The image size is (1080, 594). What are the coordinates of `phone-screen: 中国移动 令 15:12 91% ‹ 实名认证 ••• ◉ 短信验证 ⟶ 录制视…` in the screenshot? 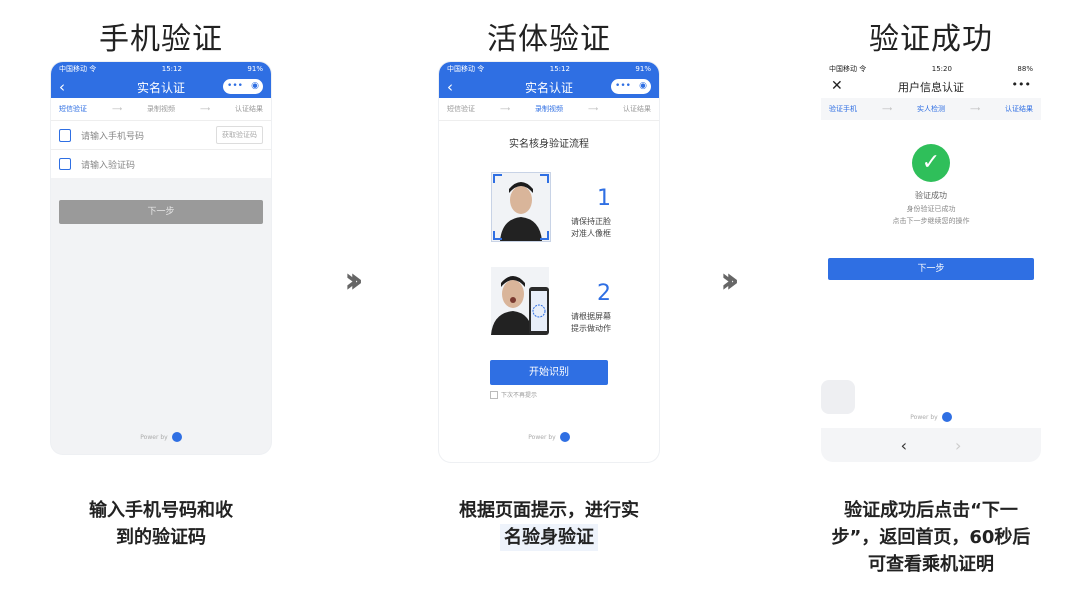 It's located at (549, 262).